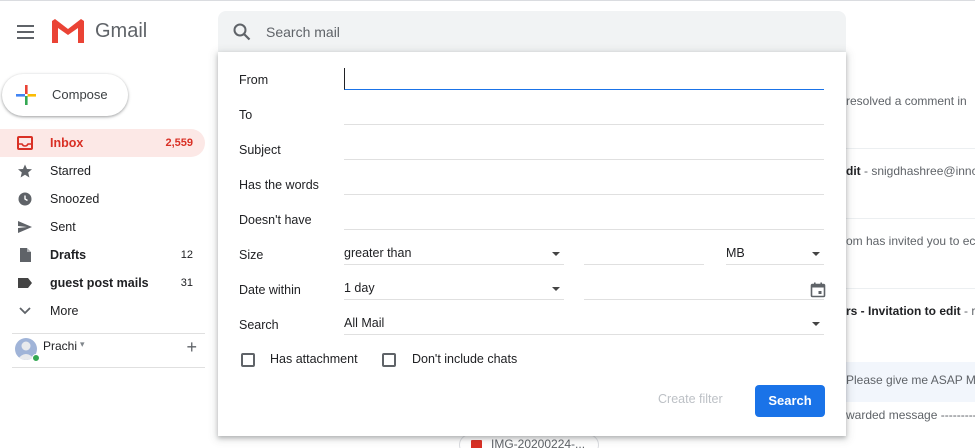  Describe the element at coordinates (790, 401) in the screenshot. I see `search-button: Search` at that location.